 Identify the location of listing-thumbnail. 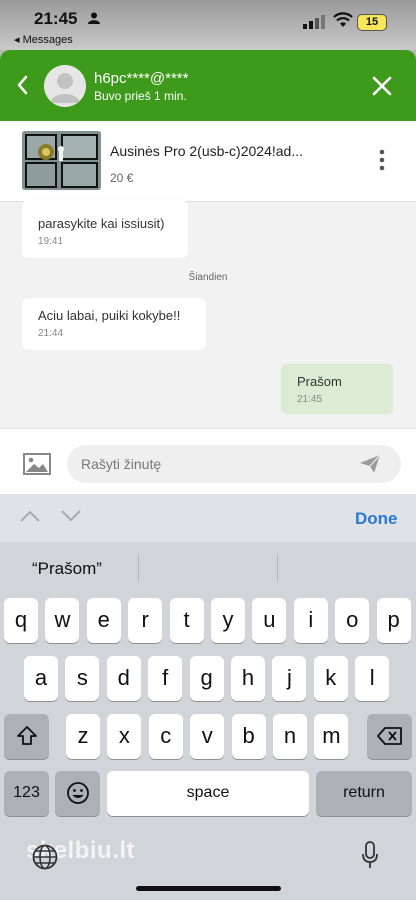
(61, 160).